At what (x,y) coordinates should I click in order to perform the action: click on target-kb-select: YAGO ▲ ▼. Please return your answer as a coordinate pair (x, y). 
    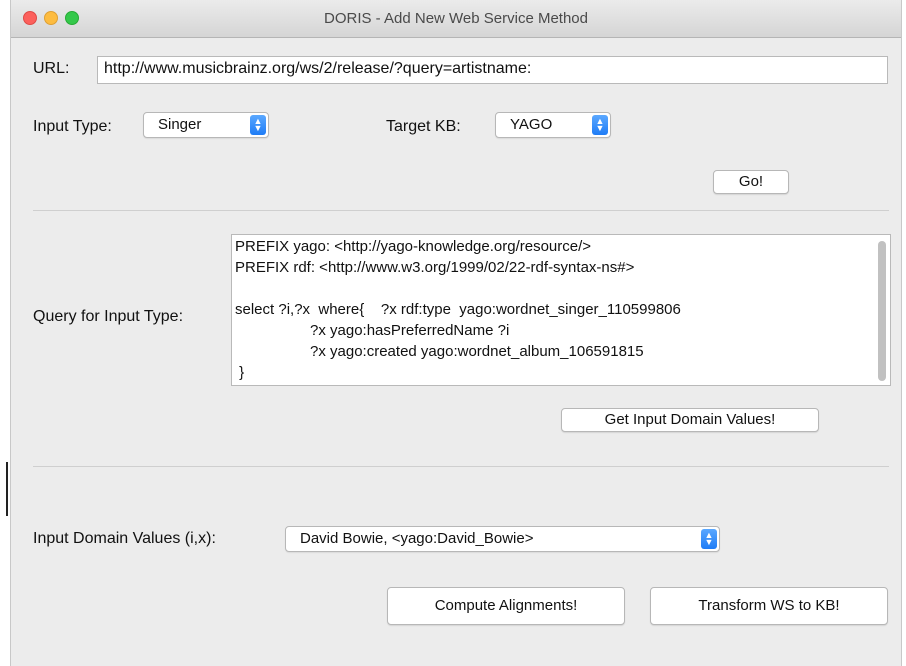
    Looking at the image, I should click on (553, 125).